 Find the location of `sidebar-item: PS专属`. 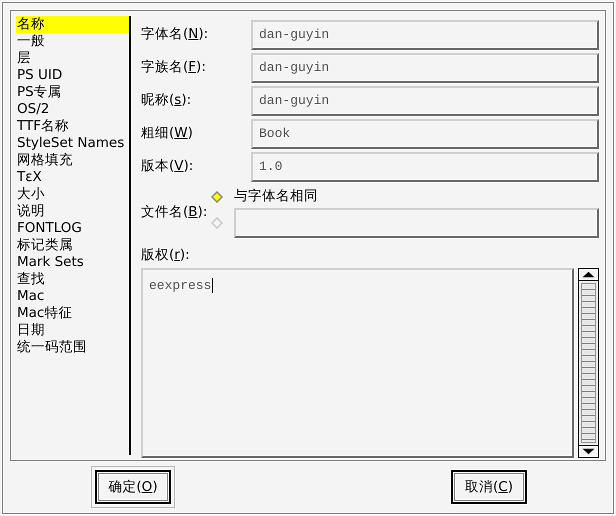

sidebar-item: PS专属 is located at coordinates (72, 92).